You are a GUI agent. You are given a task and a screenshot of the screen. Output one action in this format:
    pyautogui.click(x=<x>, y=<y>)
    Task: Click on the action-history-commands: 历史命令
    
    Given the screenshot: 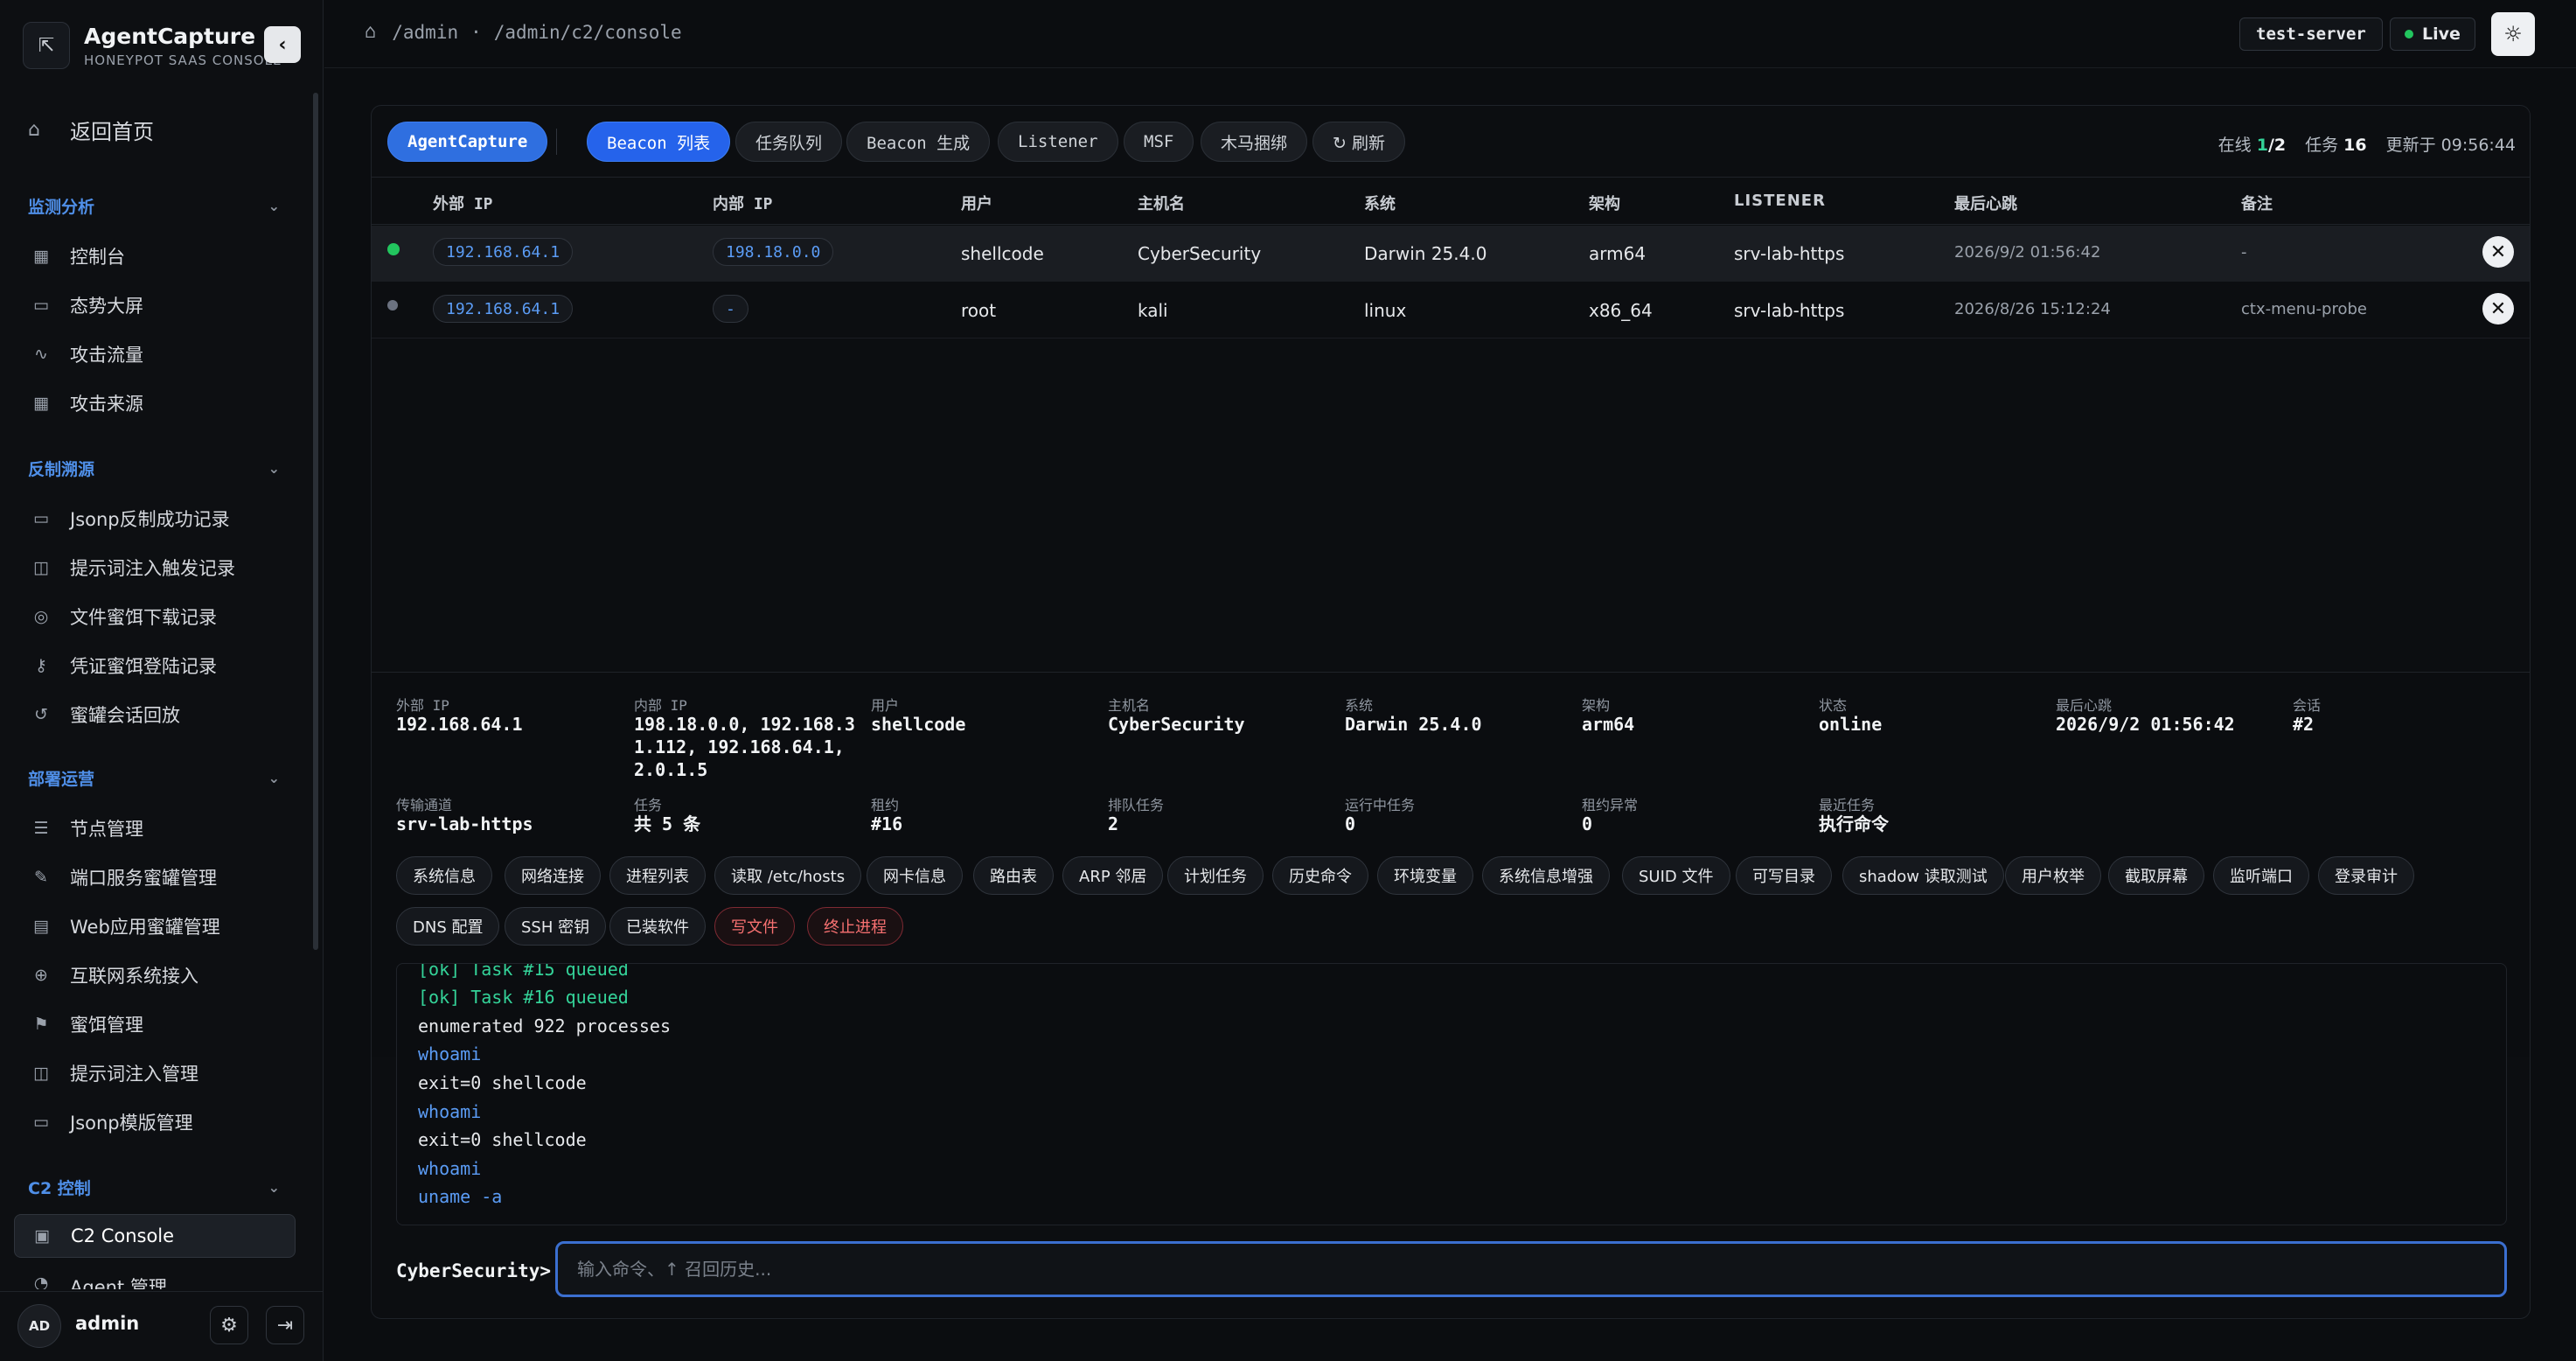 What is the action you would take?
    pyautogui.click(x=1320, y=875)
    